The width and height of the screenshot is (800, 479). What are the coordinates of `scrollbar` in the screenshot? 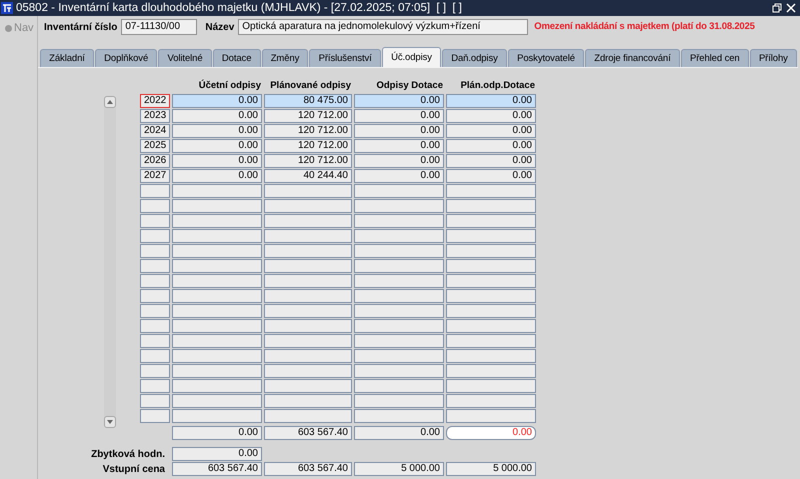 It's located at (110, 262).